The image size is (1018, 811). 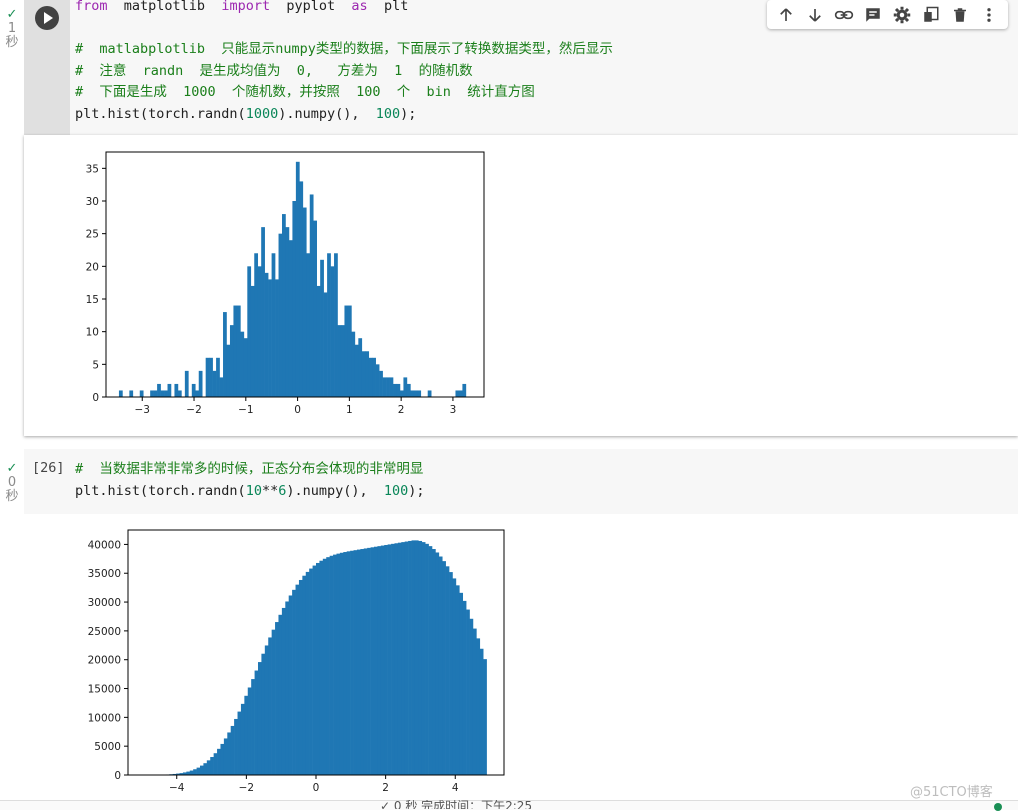 I want to click on code-text: ).numpy(),, so click(x=327, y=114).